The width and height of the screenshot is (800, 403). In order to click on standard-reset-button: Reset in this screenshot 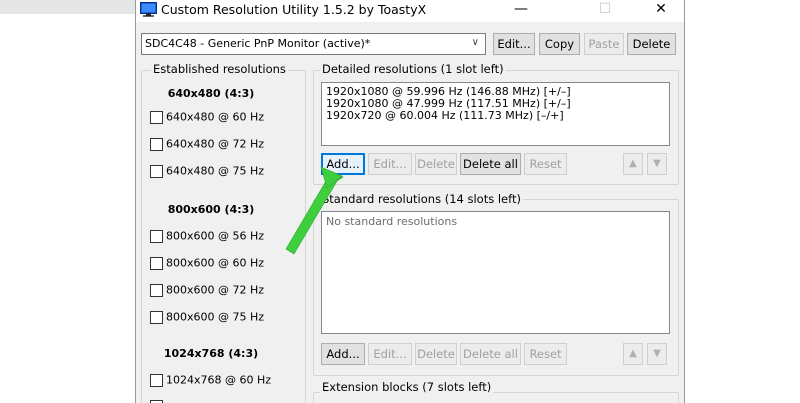, I will do `click(545, 354)`.